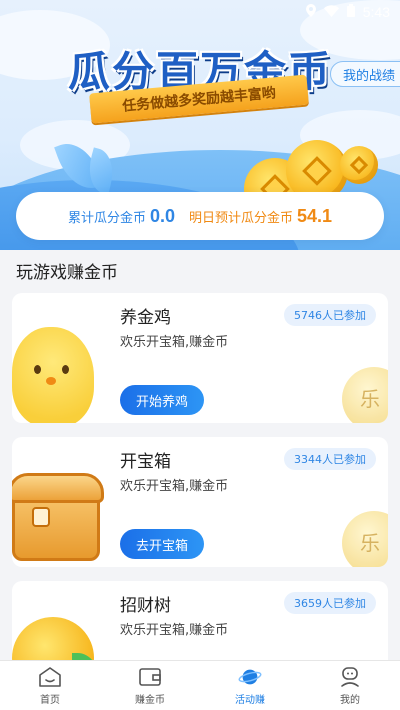 The width and height of the screenshot is (400, 710). I want to click on tomorrow-coins-stat: 明日预计瓜分金币 54.1, so click(260, 216).